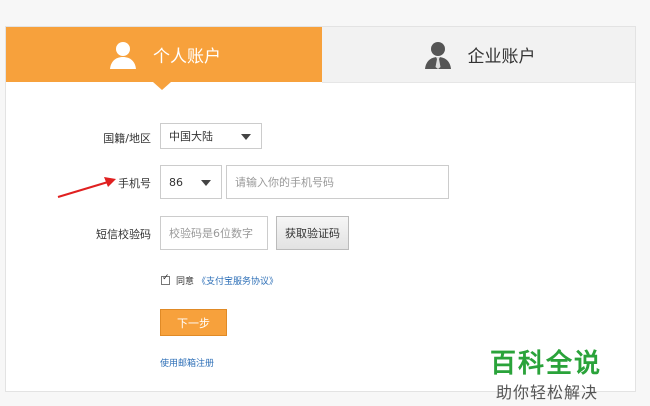  I want to click on sms-code-placeholder: 校验码是6位数字, so click(211, 233).